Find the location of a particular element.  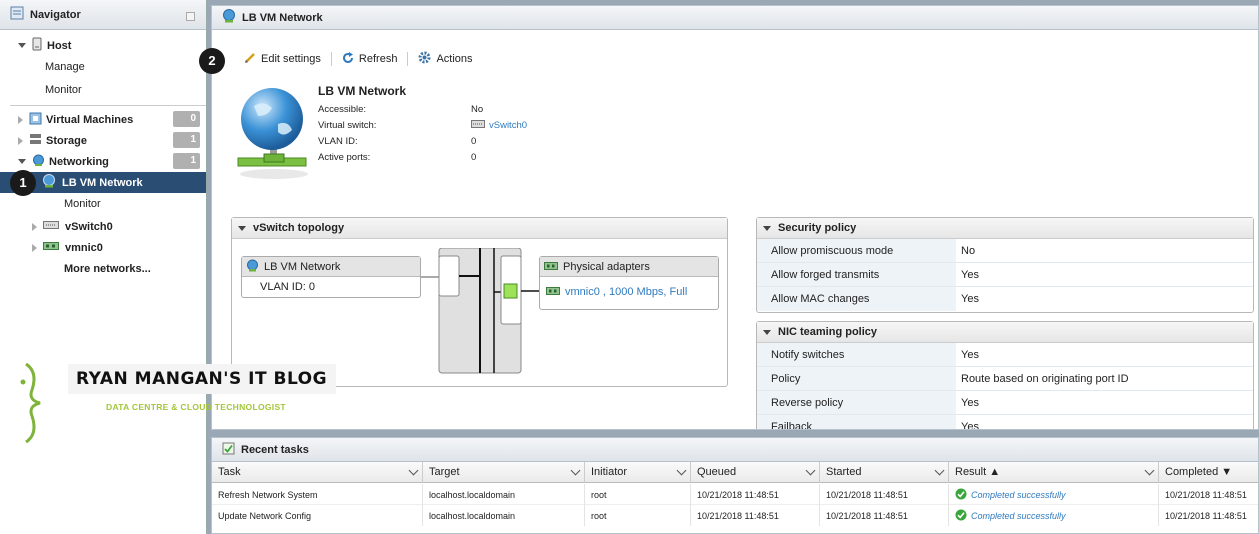

nav-vmnic0-label: vmnic0 is located at coordinates (84, 247).